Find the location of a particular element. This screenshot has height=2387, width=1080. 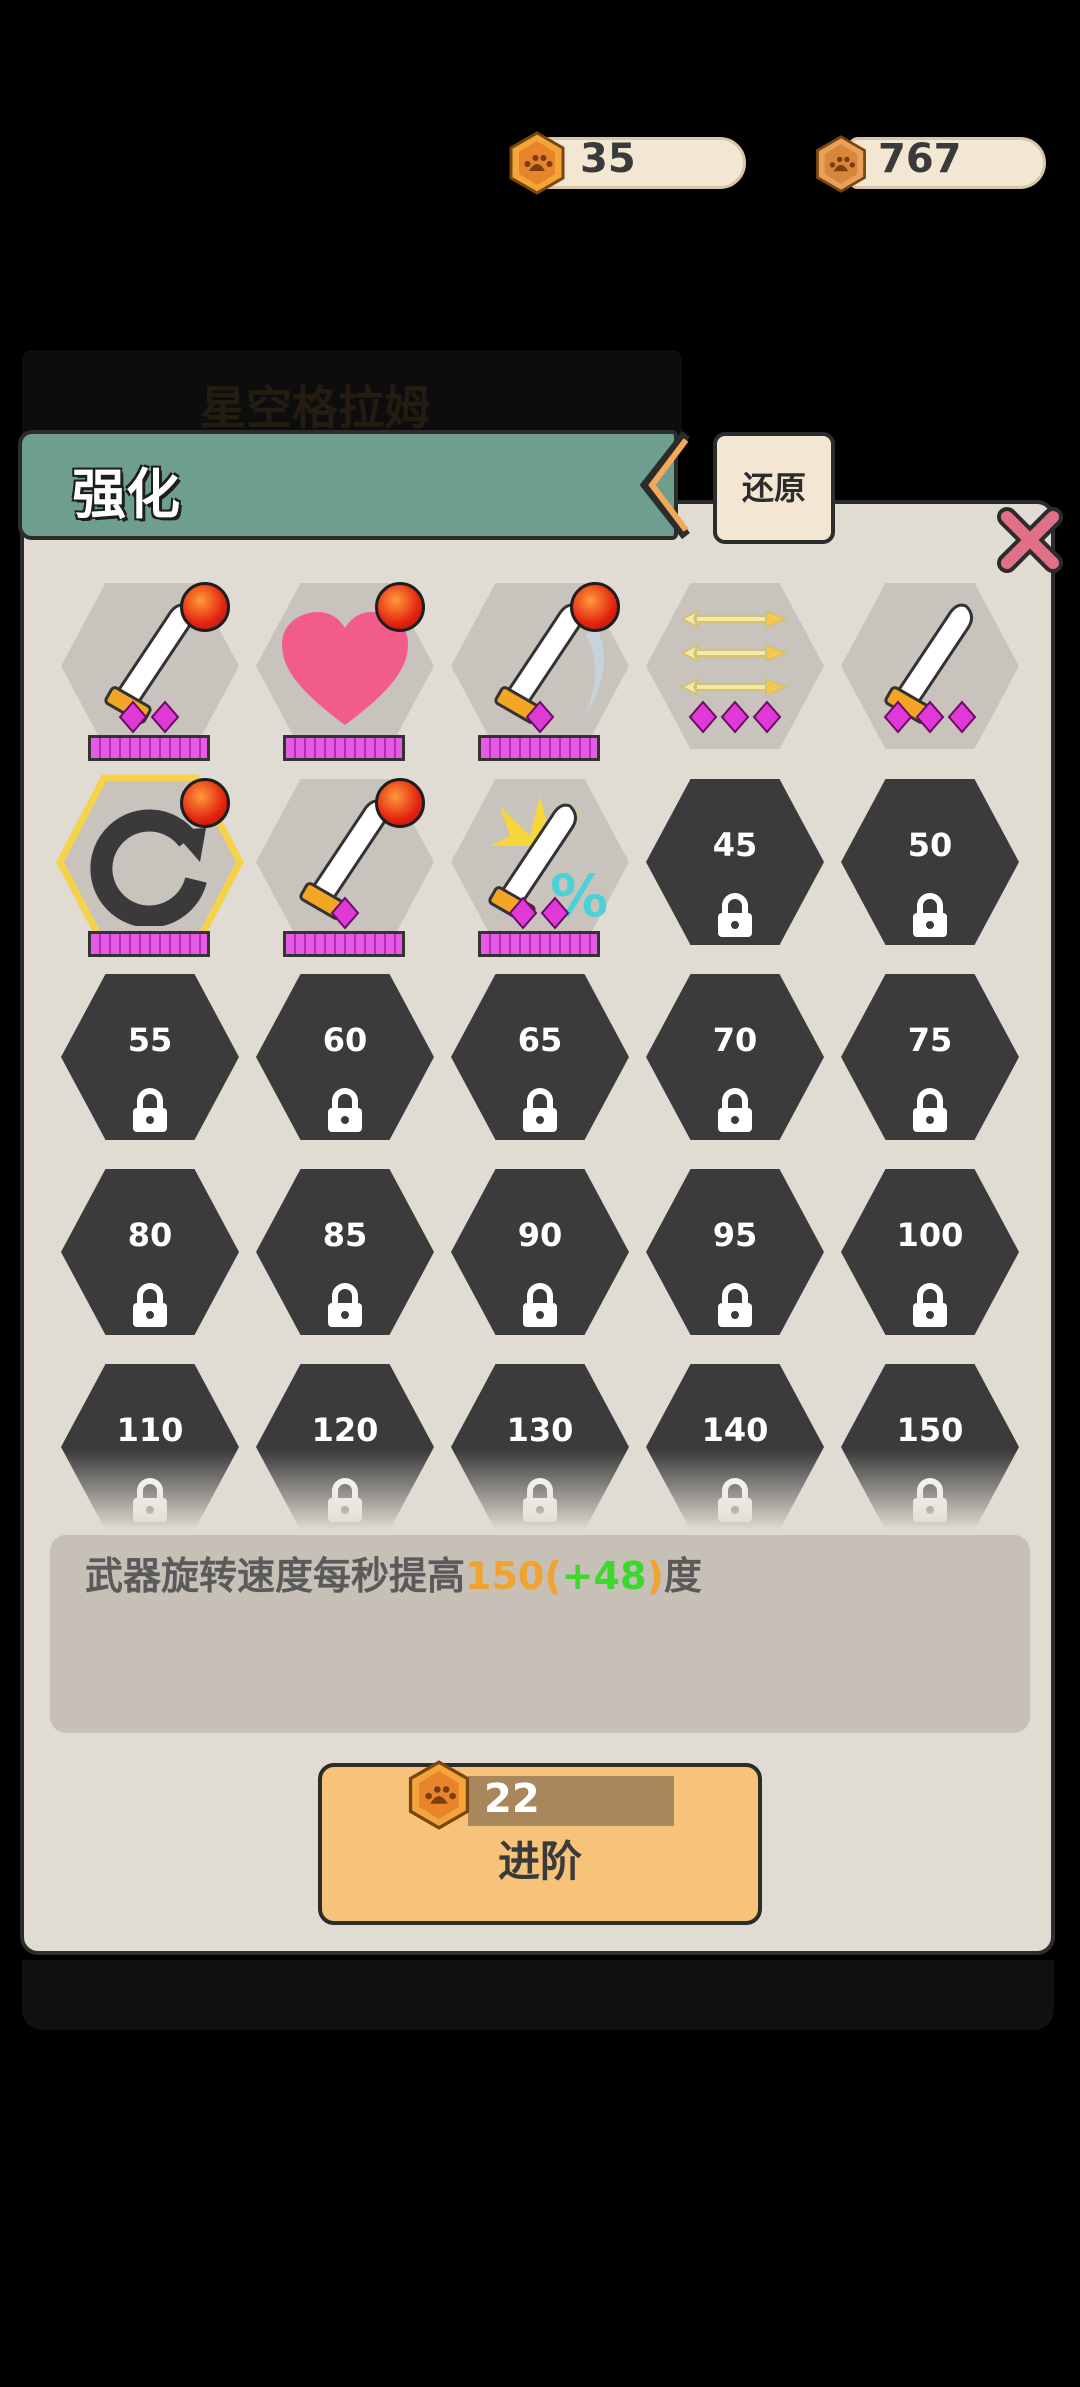

unlock-level: 80 is located at coordinates (150, 1235).